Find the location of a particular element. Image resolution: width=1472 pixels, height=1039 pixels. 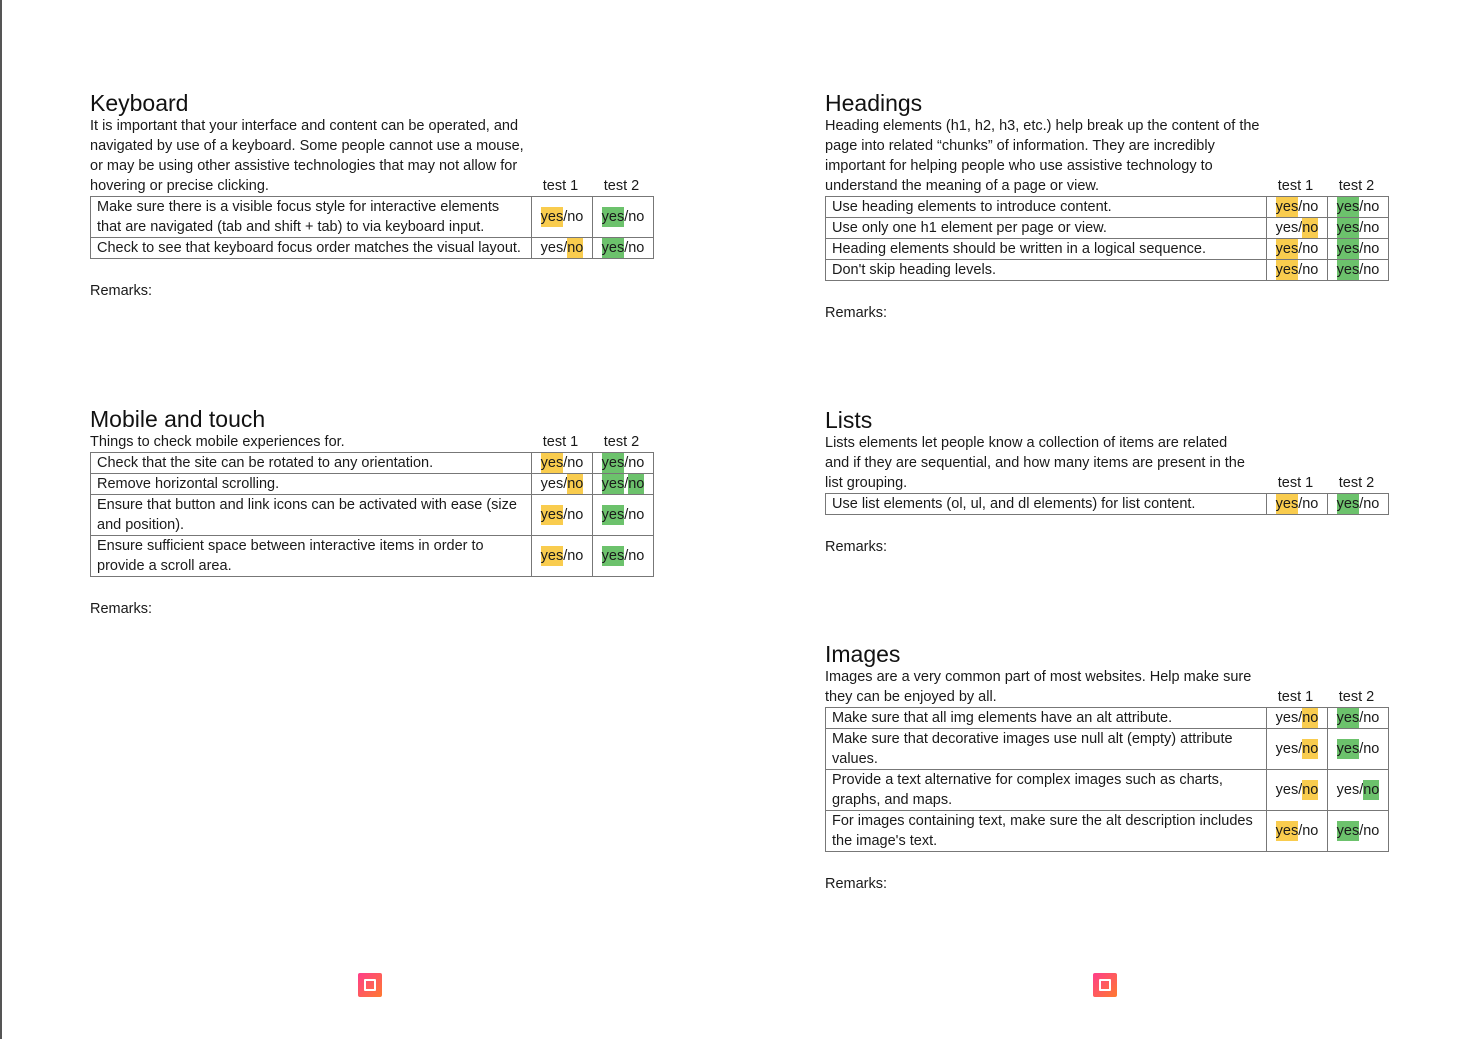

section-title: Headings is located at coordinates (874, 103).